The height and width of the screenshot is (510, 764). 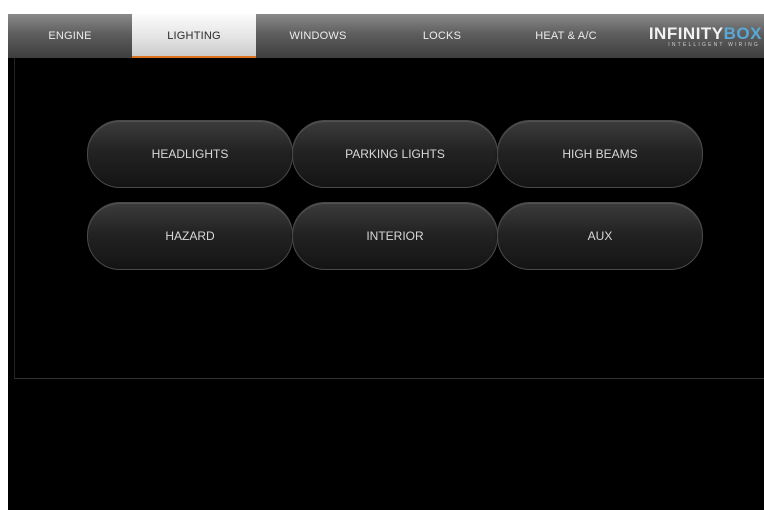 I want to click on tab-locks: LOCKS, so click(x=442, y=36).